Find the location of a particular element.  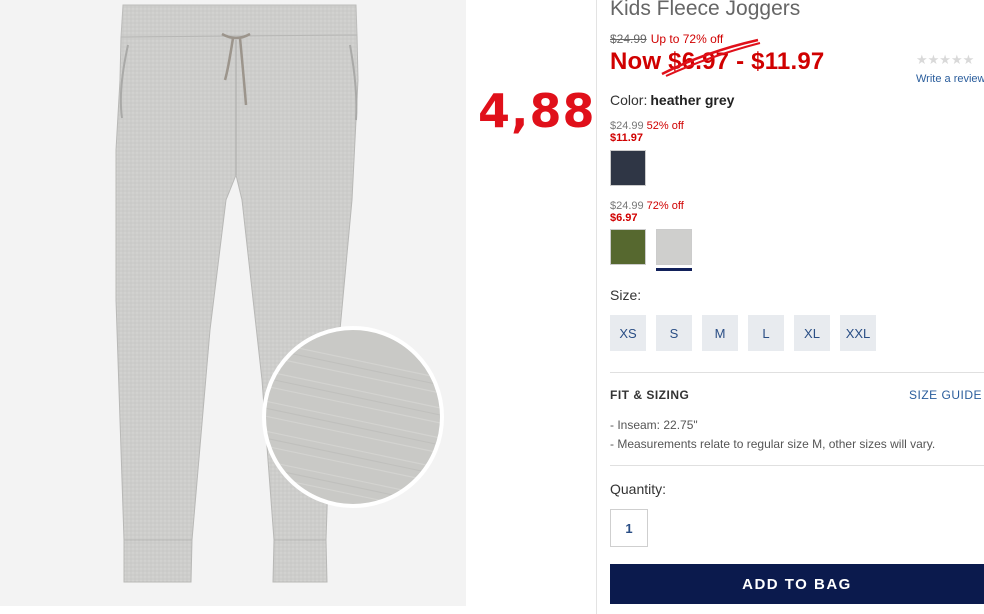

swatch-discount: 52% off is located at coordinates (665, 126).